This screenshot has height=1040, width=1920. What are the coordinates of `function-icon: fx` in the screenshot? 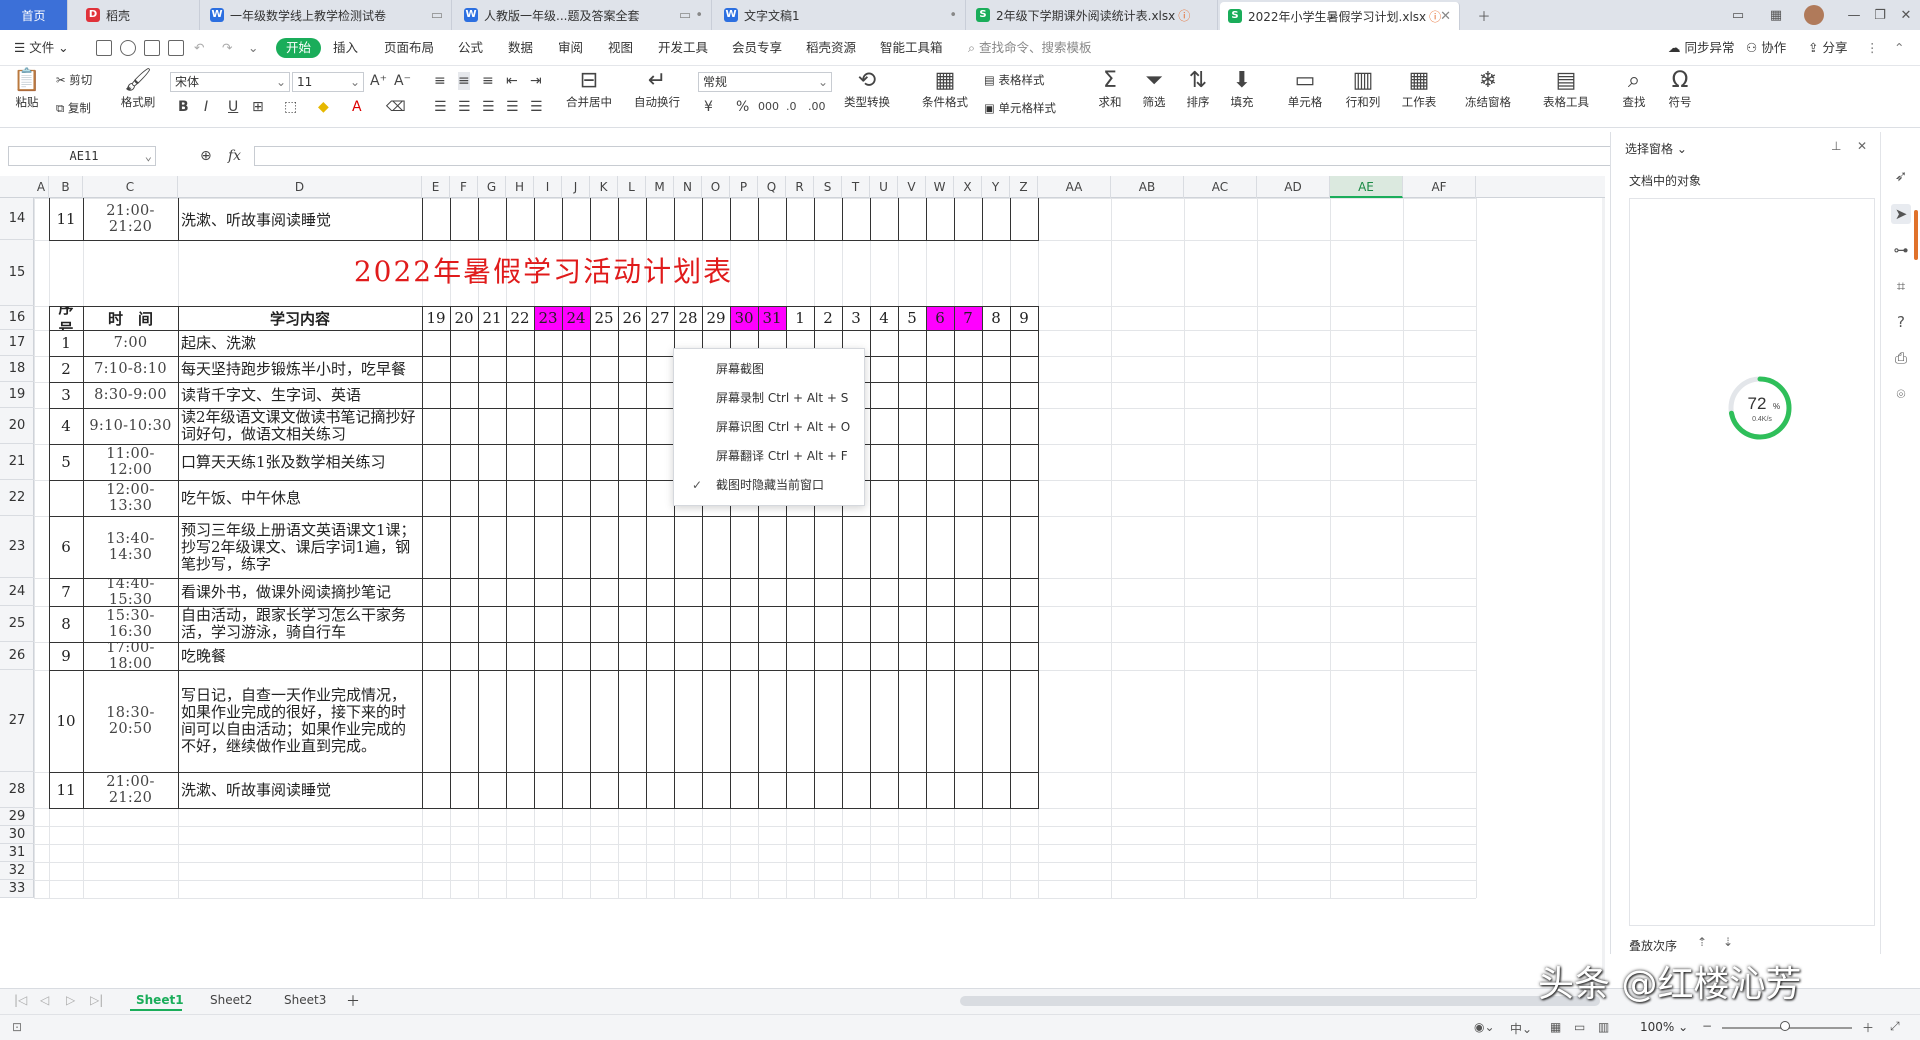 It's located at (234, 156).